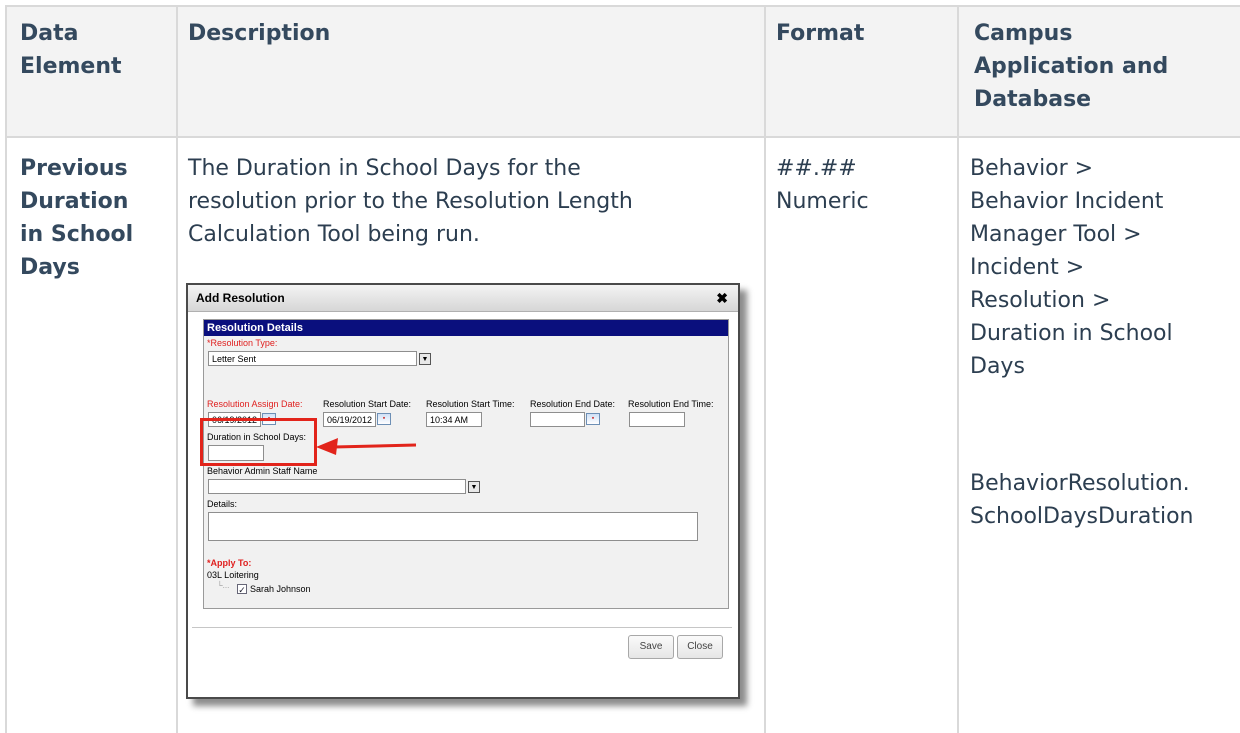  What do you see at coordinates (367, 404) in the screenshot?
I see `start-date-label: Resolution Start Date:` at bounding box center [367, 404].